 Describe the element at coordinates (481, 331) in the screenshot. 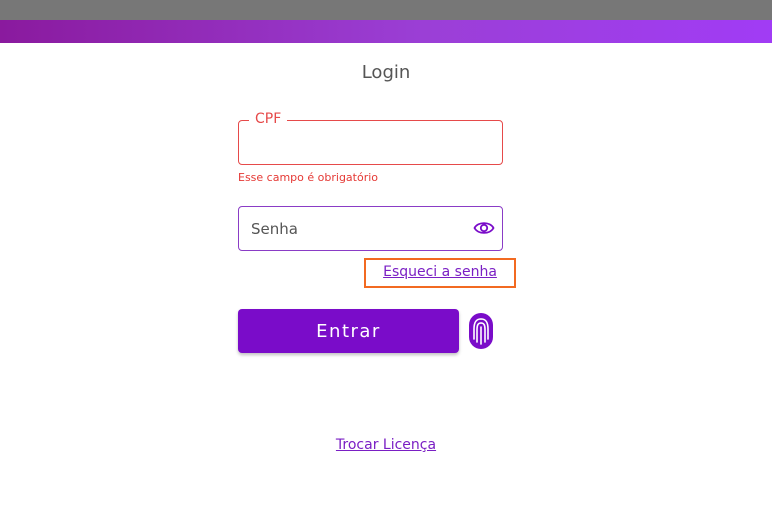

I see `fingerprint-icon` at that location.